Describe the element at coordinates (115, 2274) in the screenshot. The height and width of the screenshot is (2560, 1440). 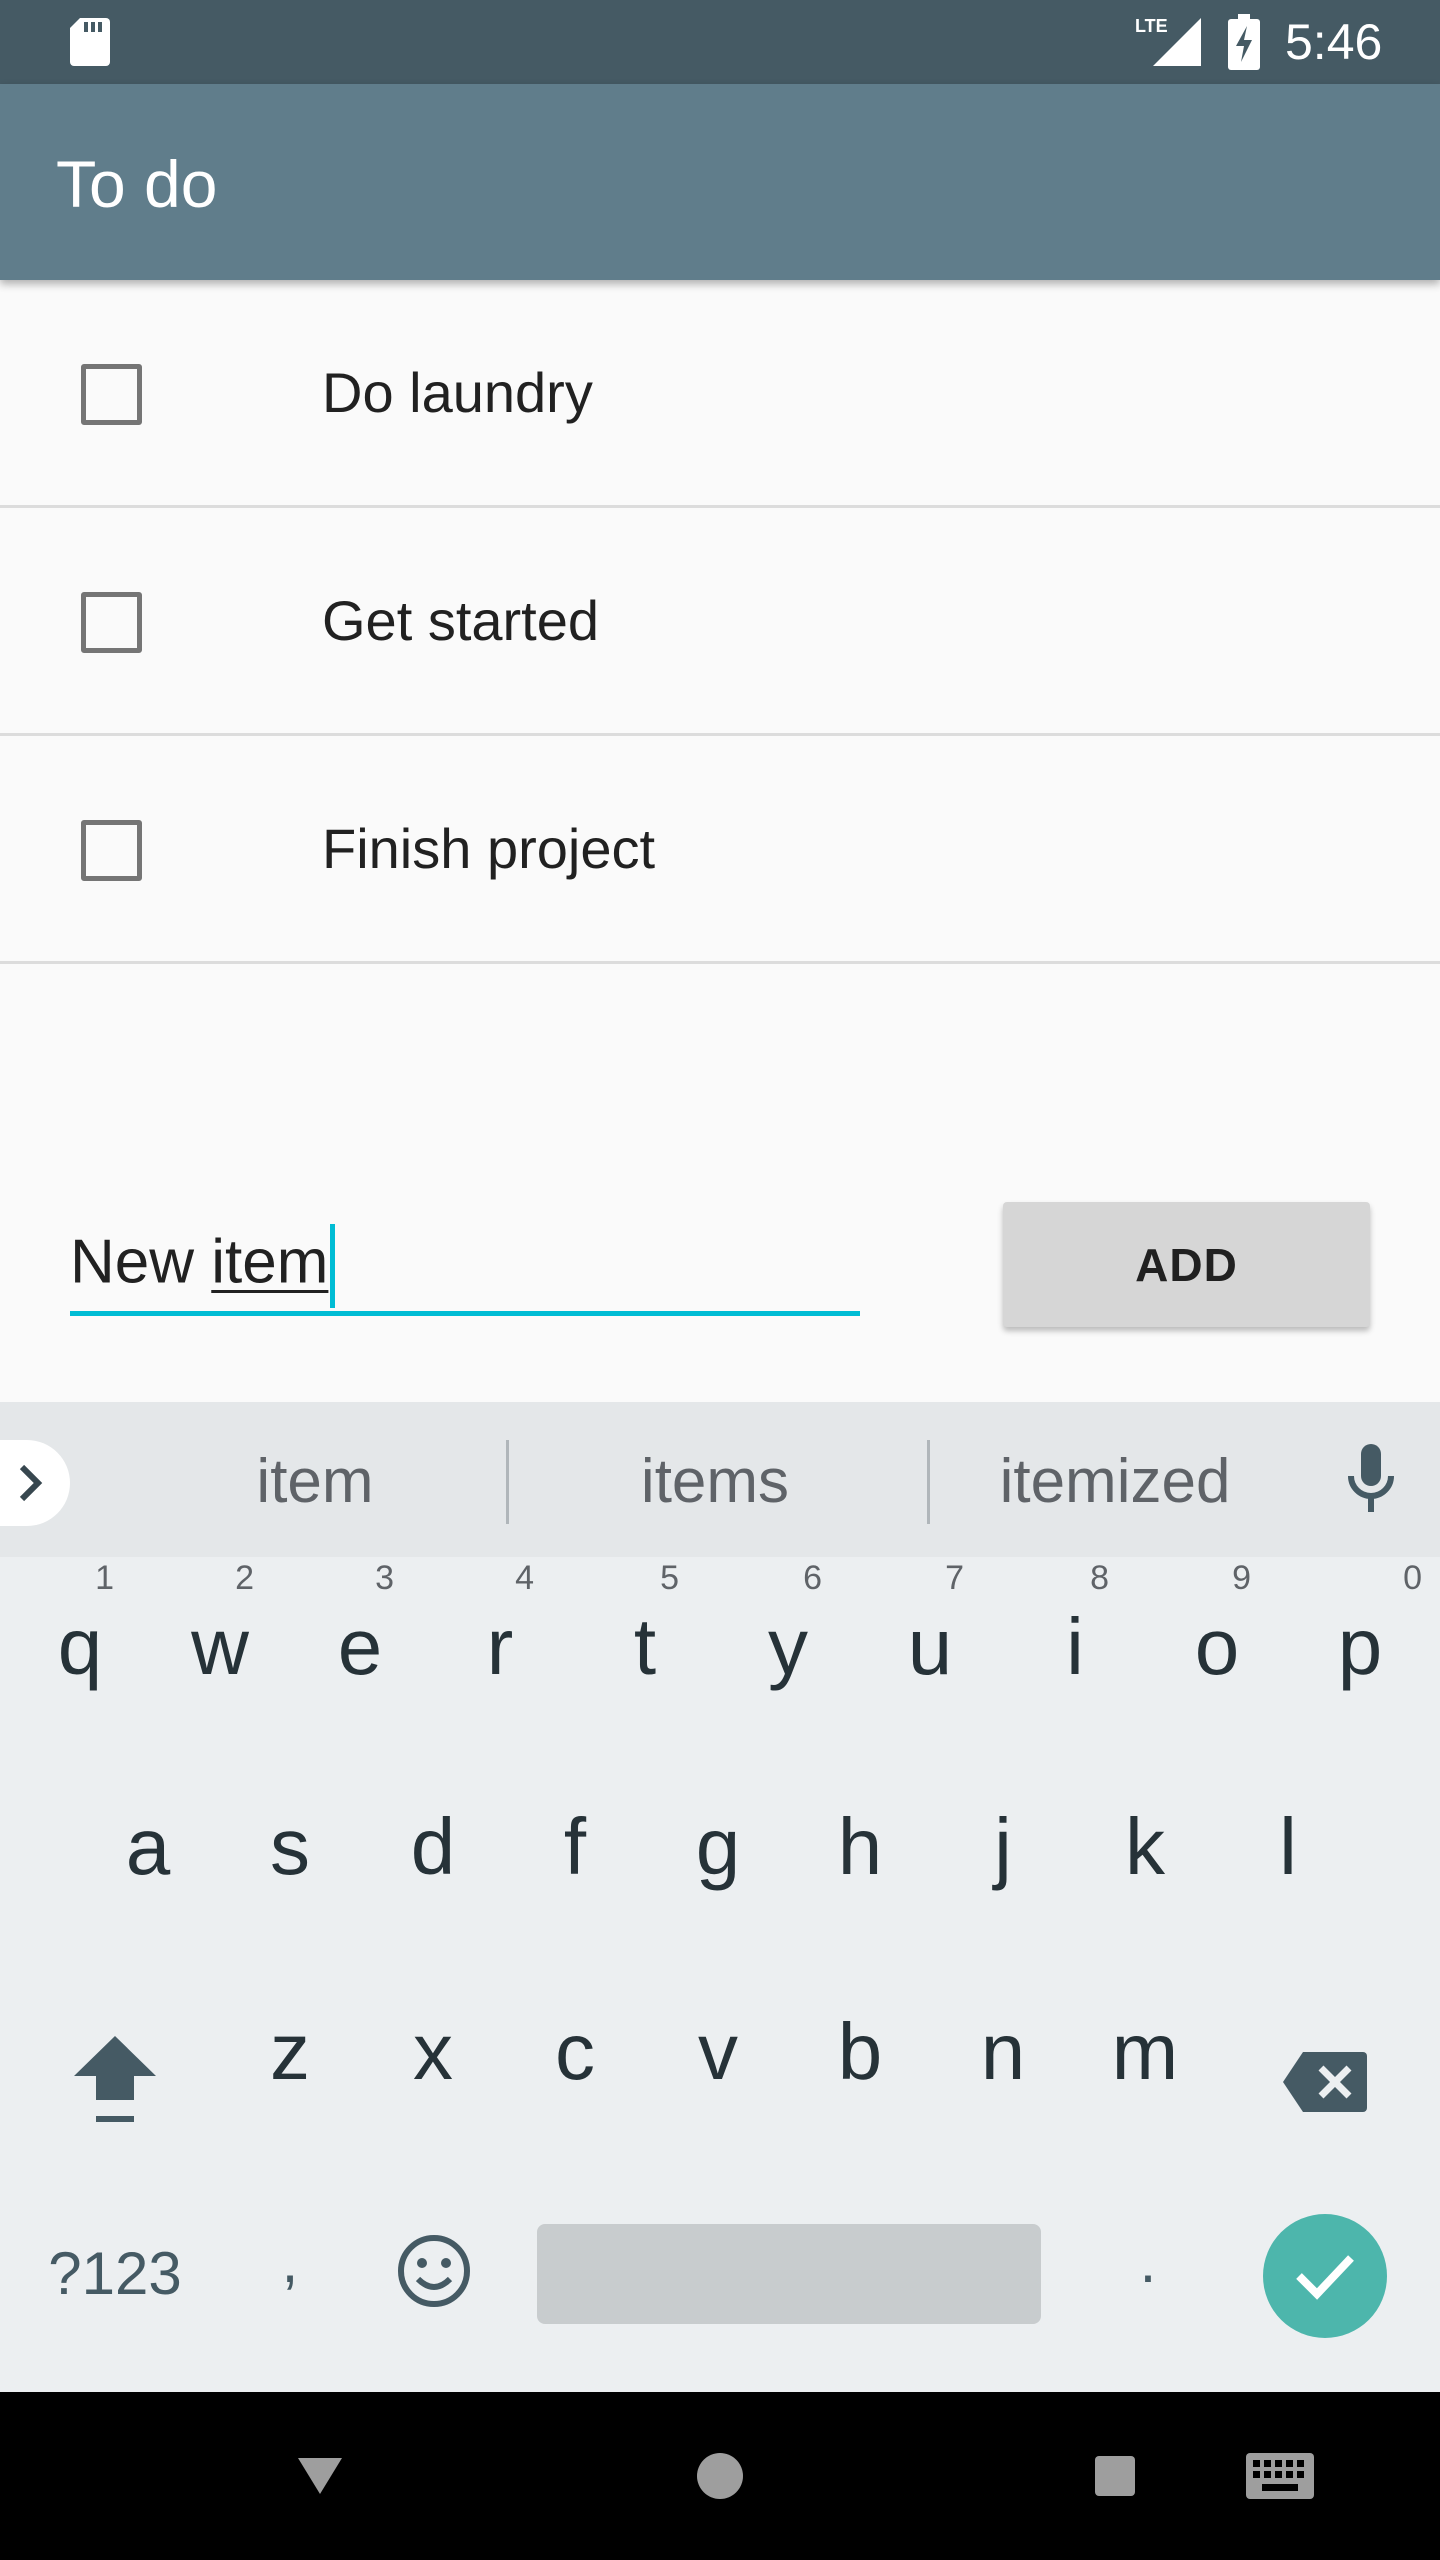
I see `symbols-key: ?123` at that location.